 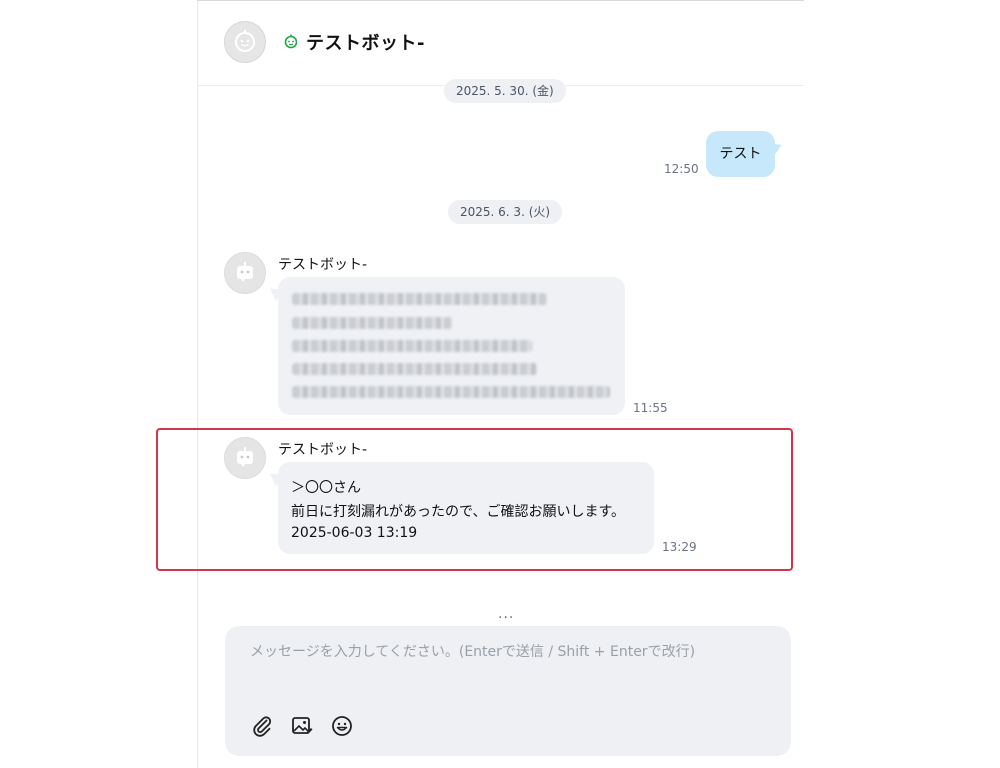 I want to click on attach-button, so click(x=262, y=726).